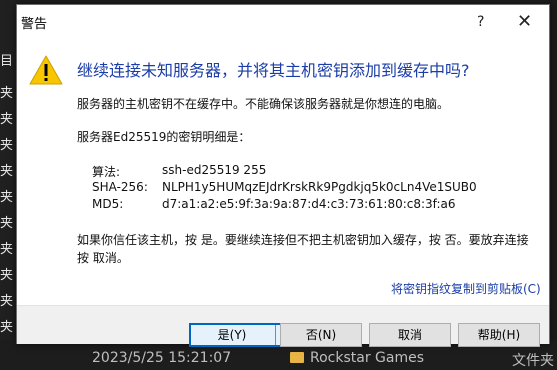 The height and width of the screenshot is (370, 557). I want to click on cancel-button: 取消, so click(410, 335).